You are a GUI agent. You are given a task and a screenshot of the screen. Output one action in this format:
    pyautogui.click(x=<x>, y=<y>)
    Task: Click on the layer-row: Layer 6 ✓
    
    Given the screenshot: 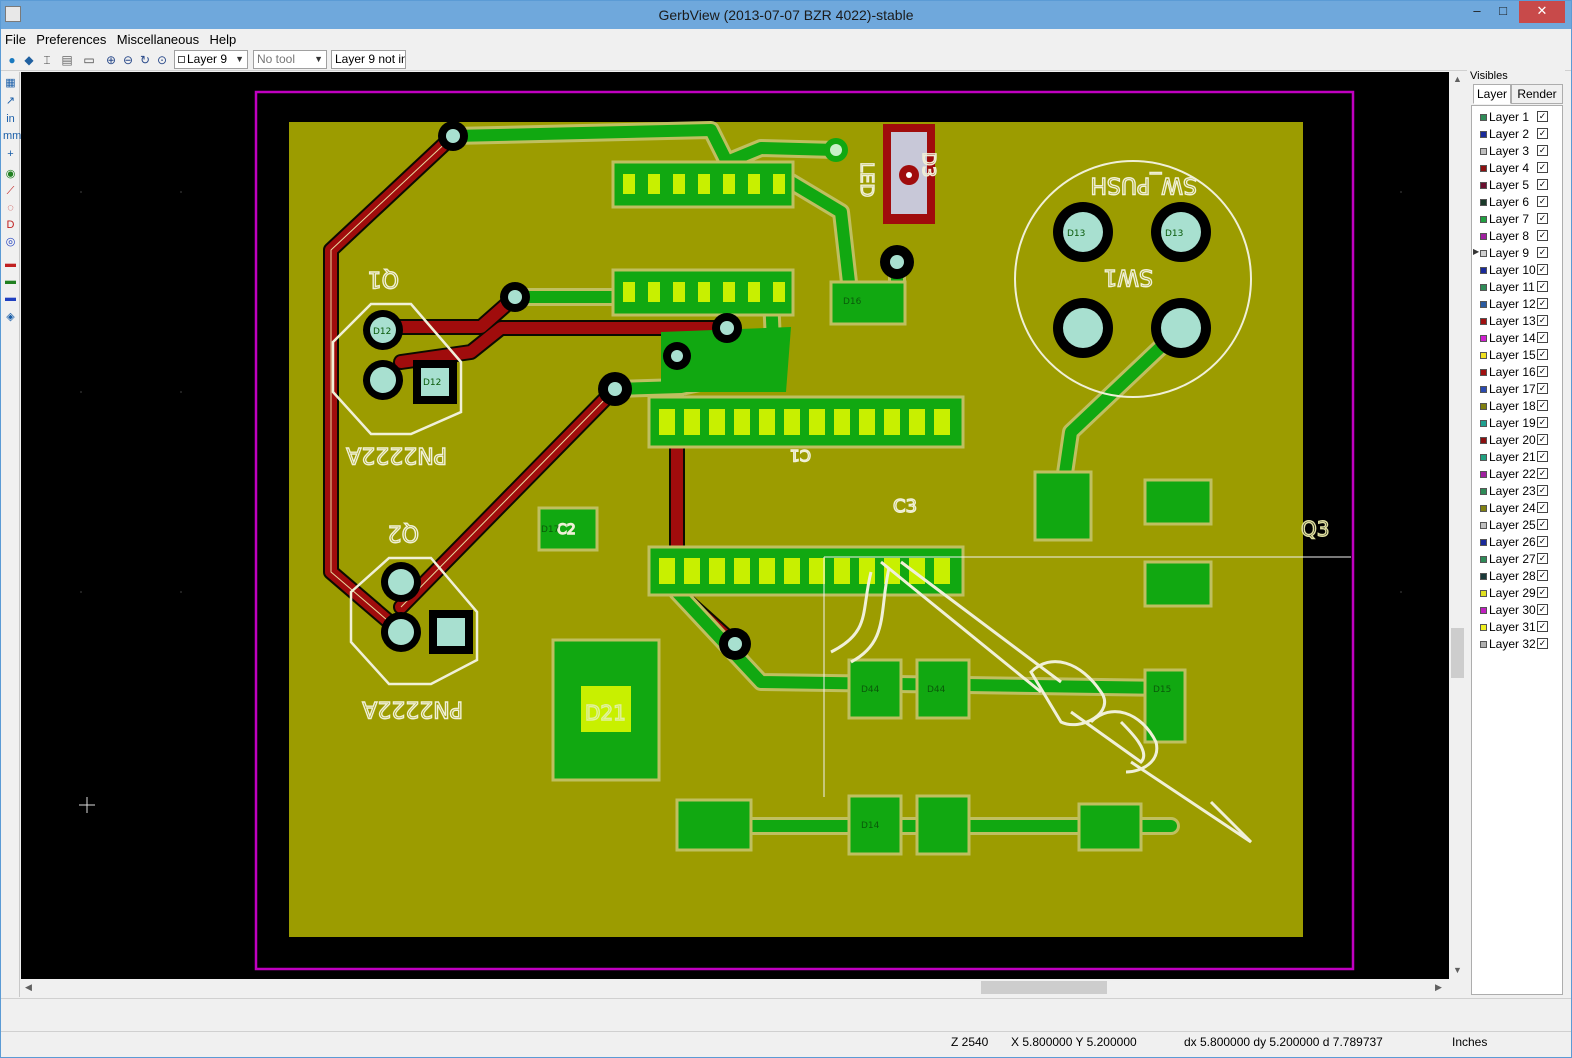 What is the action you would take?
    pyautogui.click(x=1517, y=202)
    